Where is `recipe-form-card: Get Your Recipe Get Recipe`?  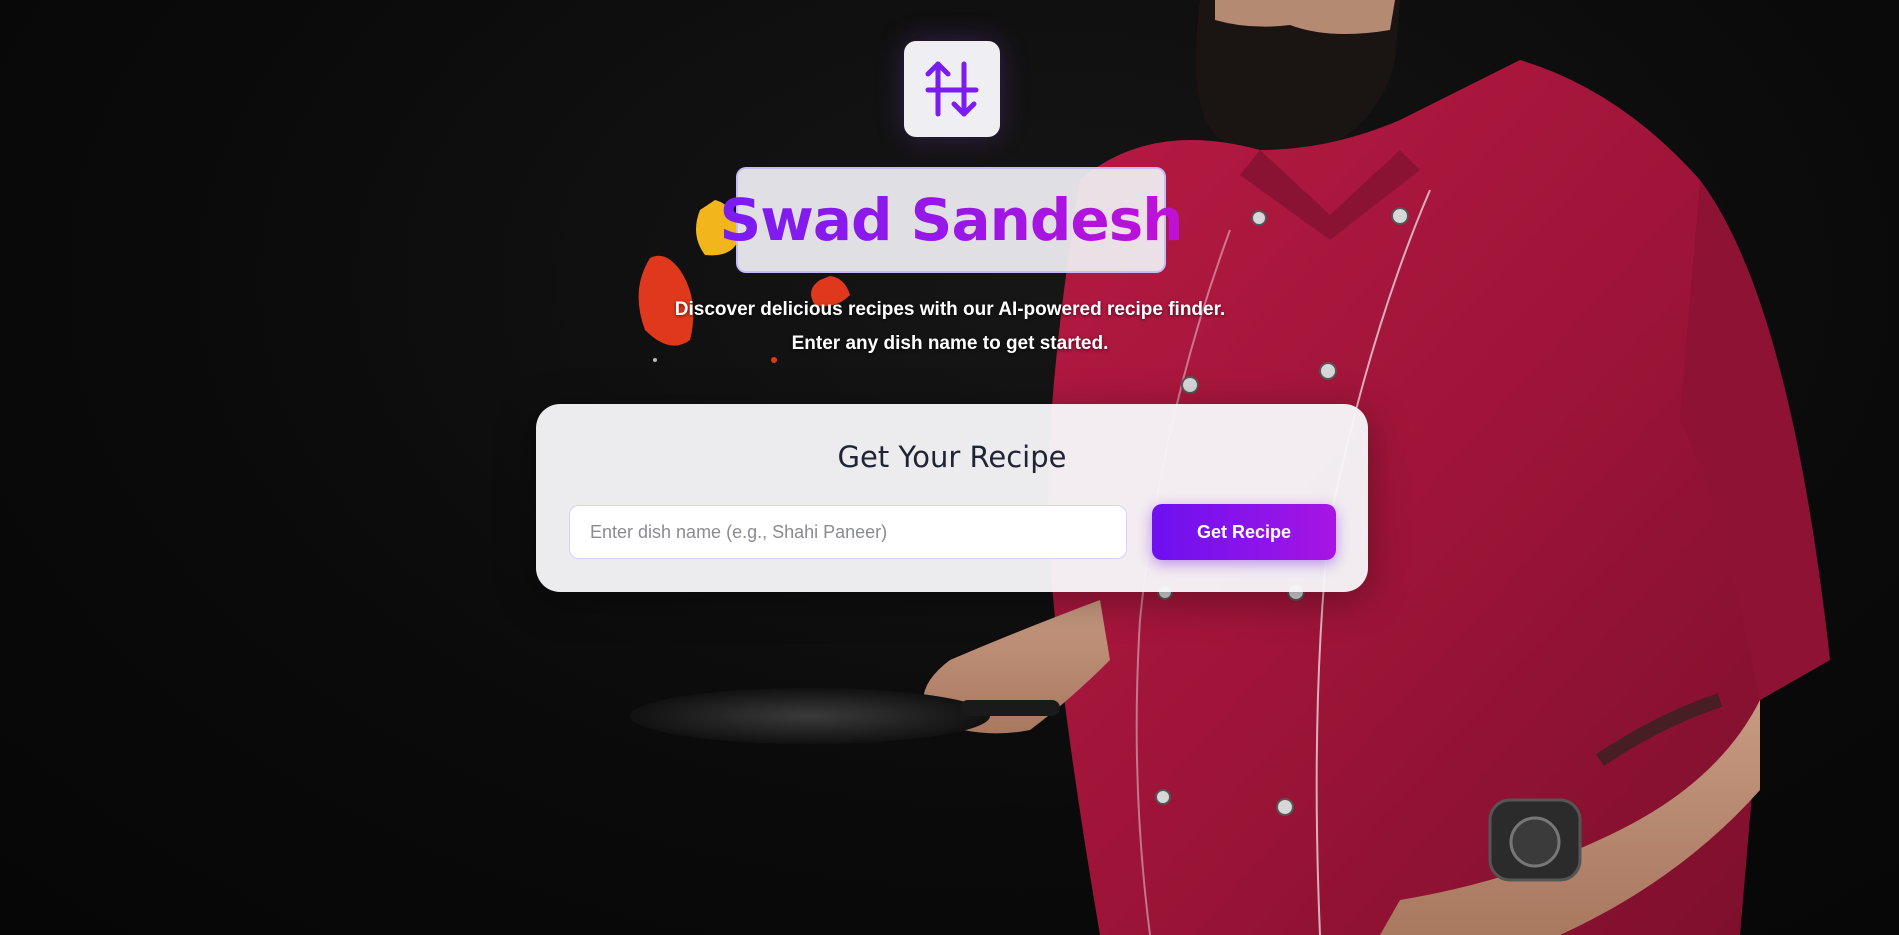 recipe-form-card: Get Your Recipe Get Recipe is located at coordinates (952, 498).